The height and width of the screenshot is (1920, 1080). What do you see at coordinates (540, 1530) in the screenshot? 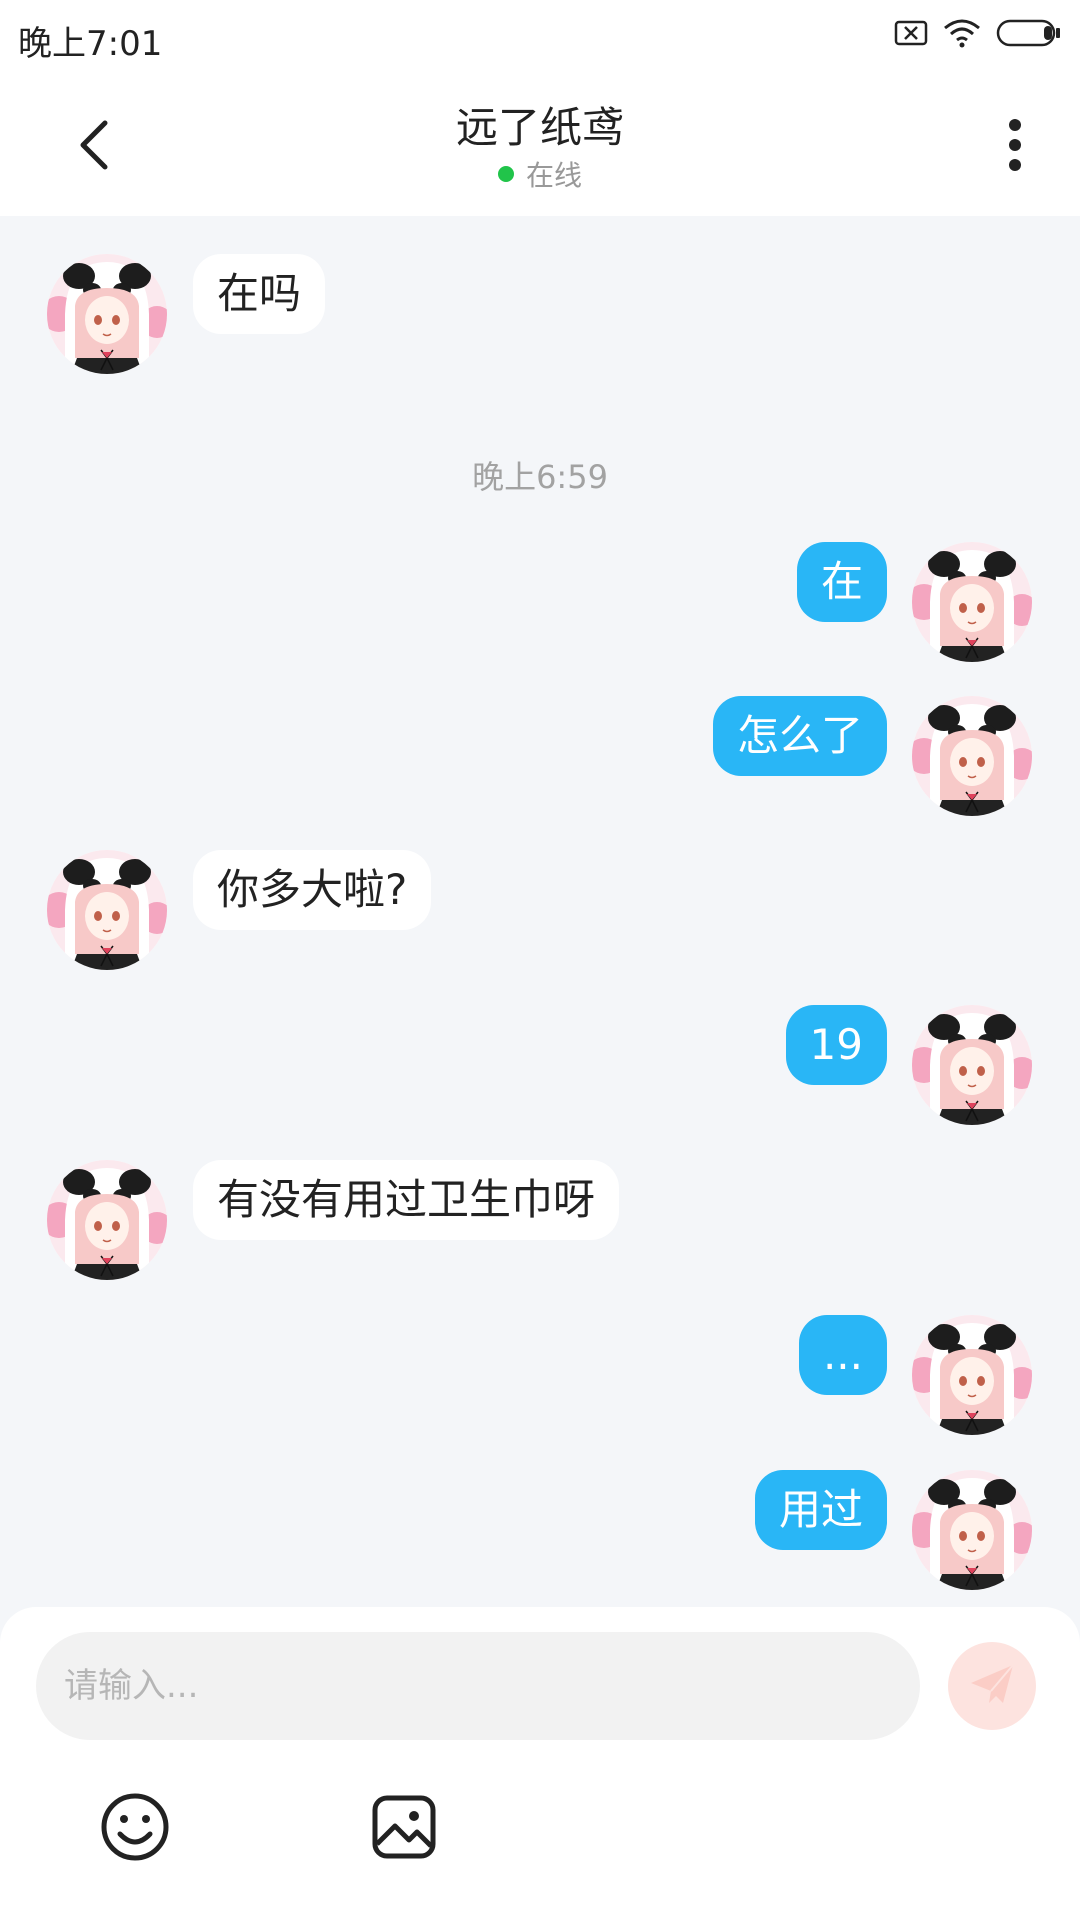
I see `message-outgoing: 用过` at bounding box center [540, 1530].